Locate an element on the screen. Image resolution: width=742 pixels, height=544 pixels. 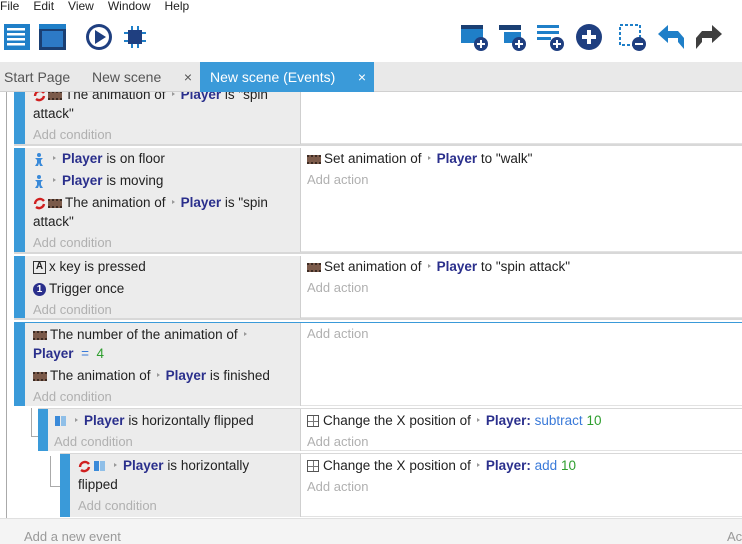
tab-new-scene-events: New scene (Events) × is located at coordinates (287, 77).